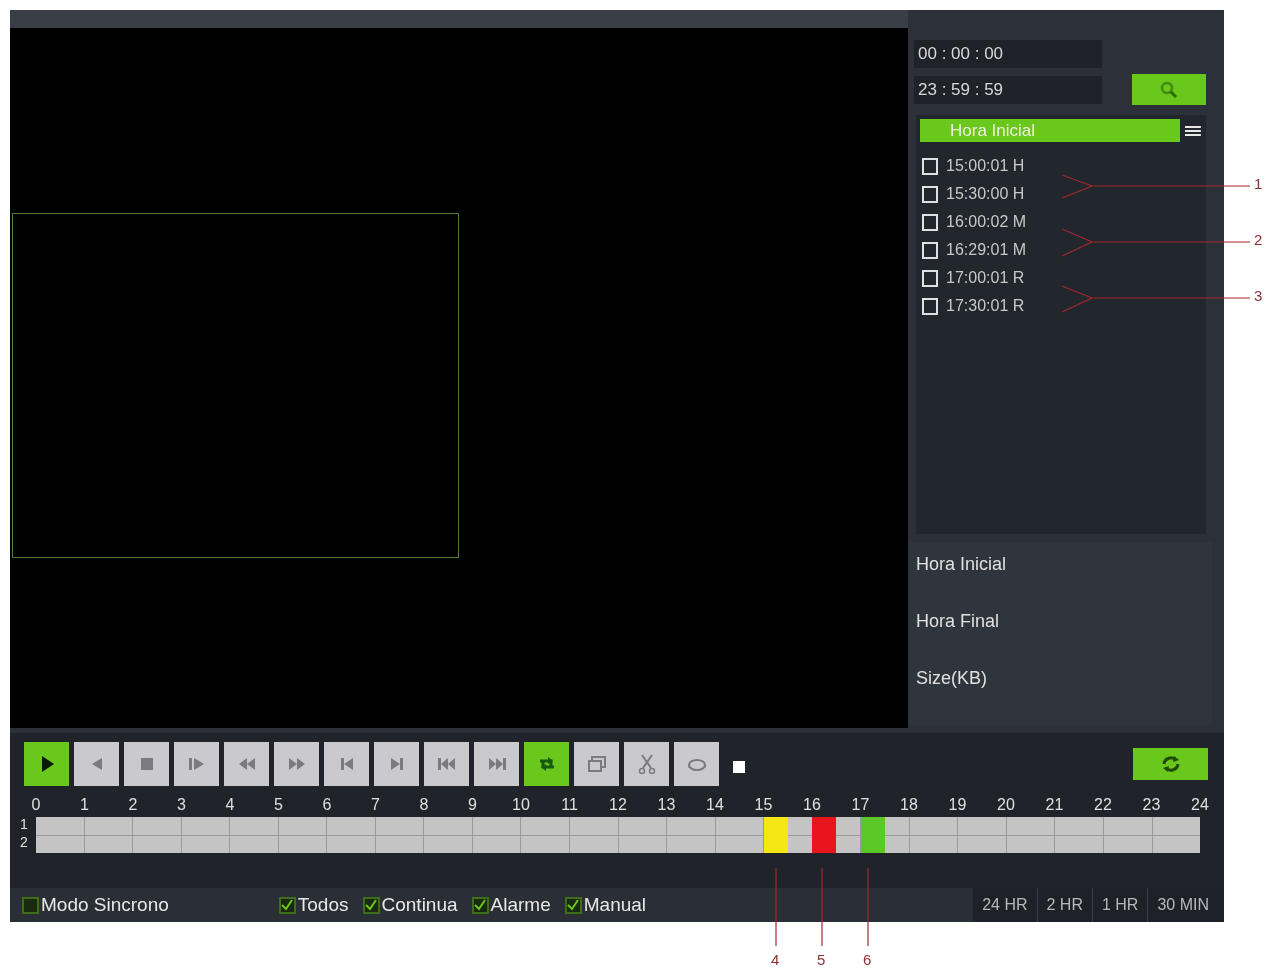 This screenshot has height=972, width=1269. What do you see at coordinates (696, 764) in the screenshot?
I see `disk-button` at bounding box center [696, 764].